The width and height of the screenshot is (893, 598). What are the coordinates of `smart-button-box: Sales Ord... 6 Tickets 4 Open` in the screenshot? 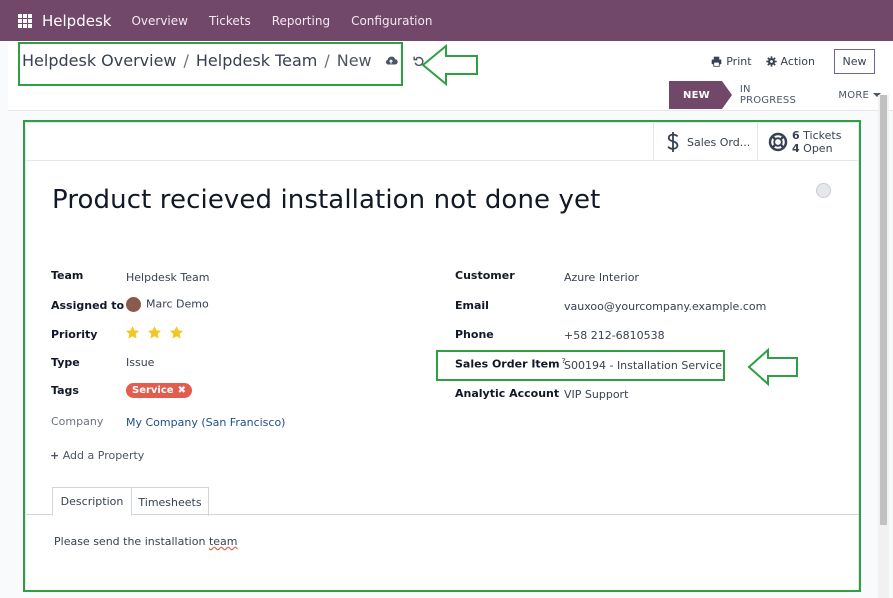 It's located at (443, 142).